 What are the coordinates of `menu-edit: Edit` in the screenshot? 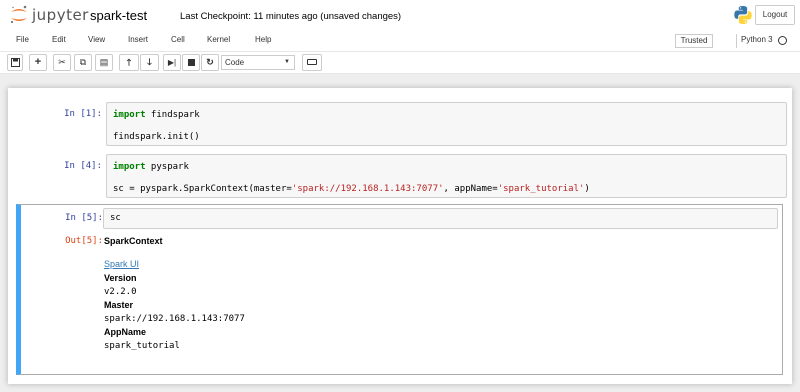 It's located at (59, 39).